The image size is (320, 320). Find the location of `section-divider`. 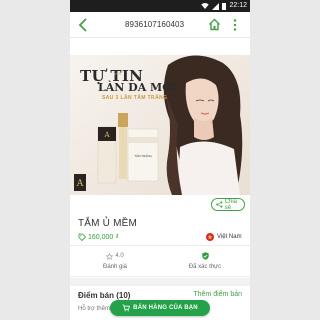

section-divider is located at coordinates (160, 282).